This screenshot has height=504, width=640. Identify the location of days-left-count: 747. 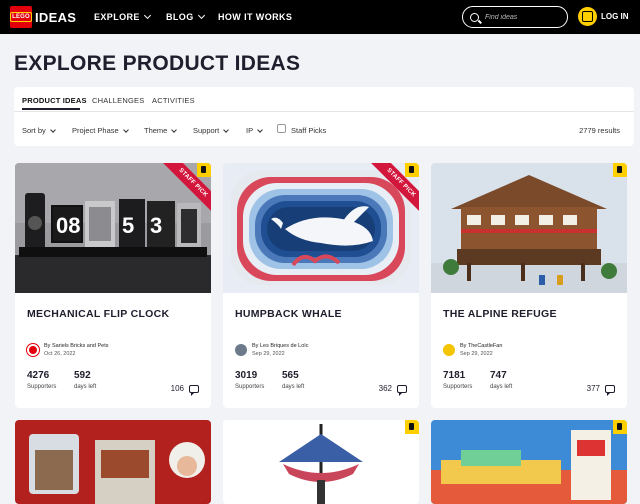
(498, 375).